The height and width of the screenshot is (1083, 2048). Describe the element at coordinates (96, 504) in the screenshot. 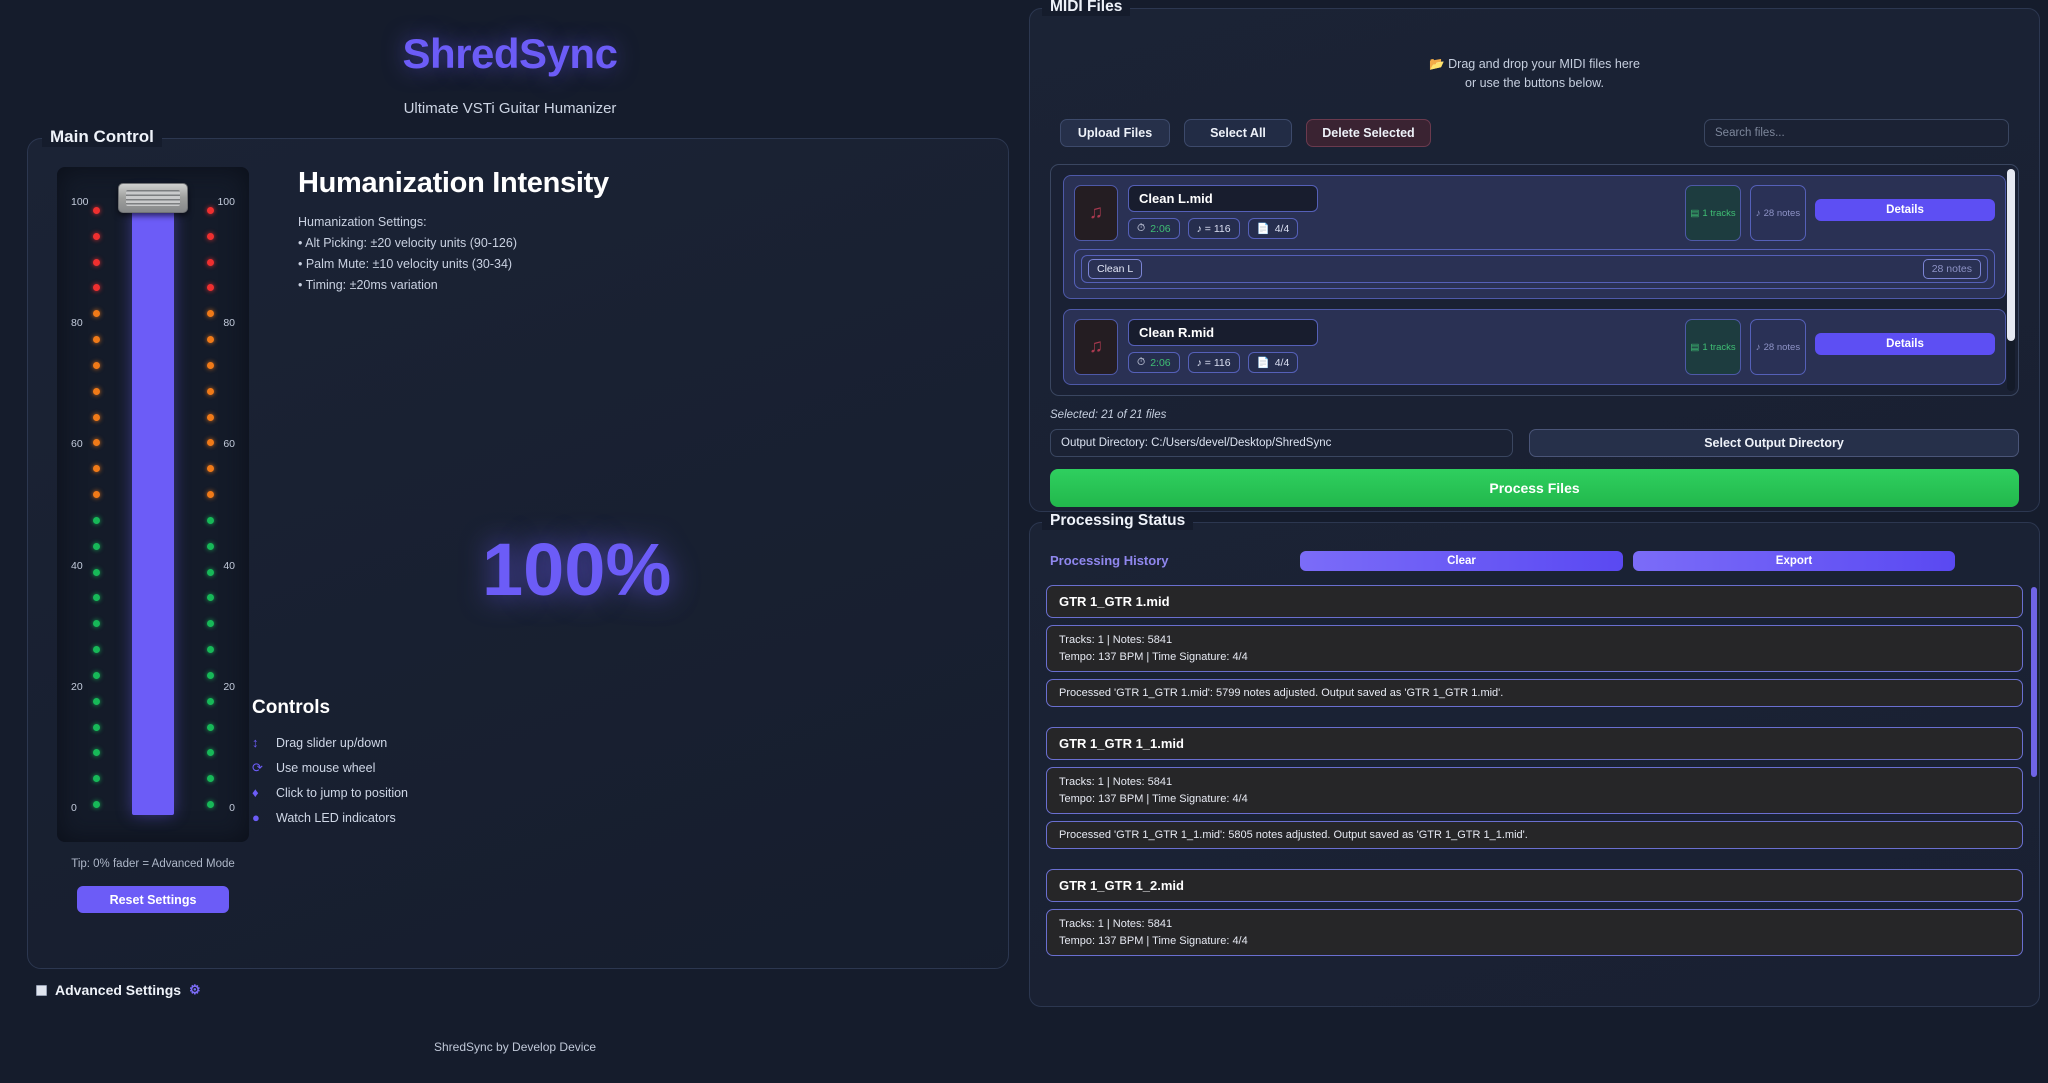

I see `led-rail-left` at that location.